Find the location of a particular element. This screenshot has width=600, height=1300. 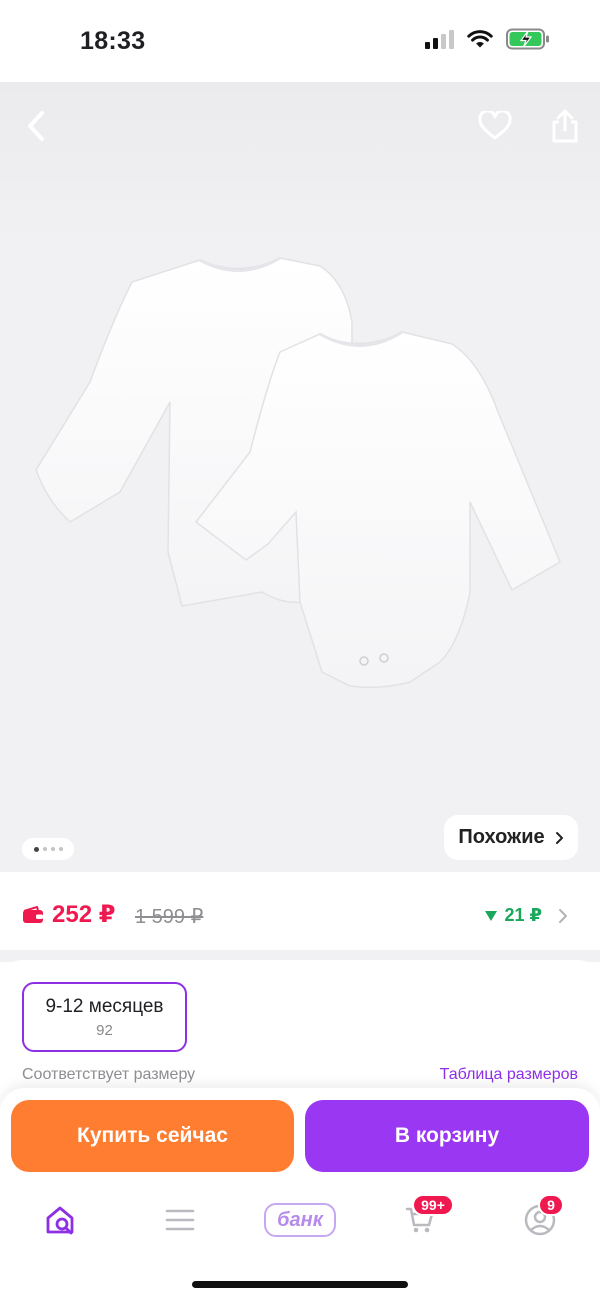

share-button is located at coordinates (565, 126).